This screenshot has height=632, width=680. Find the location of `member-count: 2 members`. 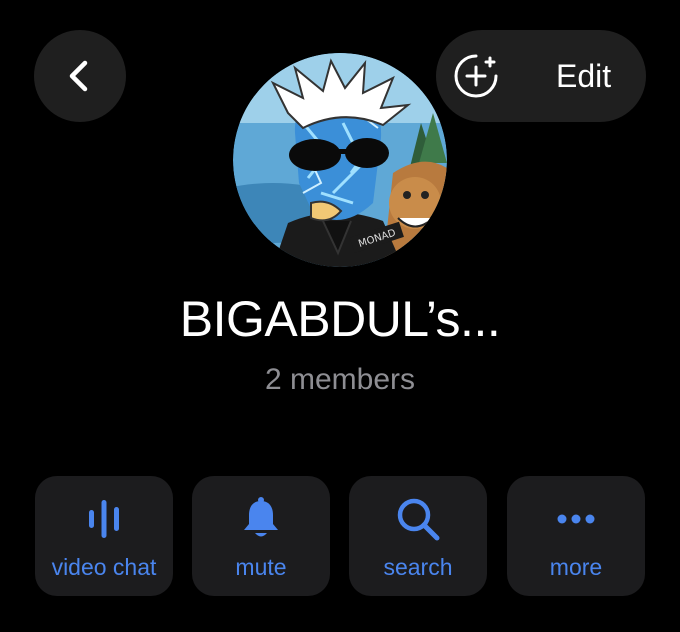

member-count: 2 members is located at coordinates (340, 380).